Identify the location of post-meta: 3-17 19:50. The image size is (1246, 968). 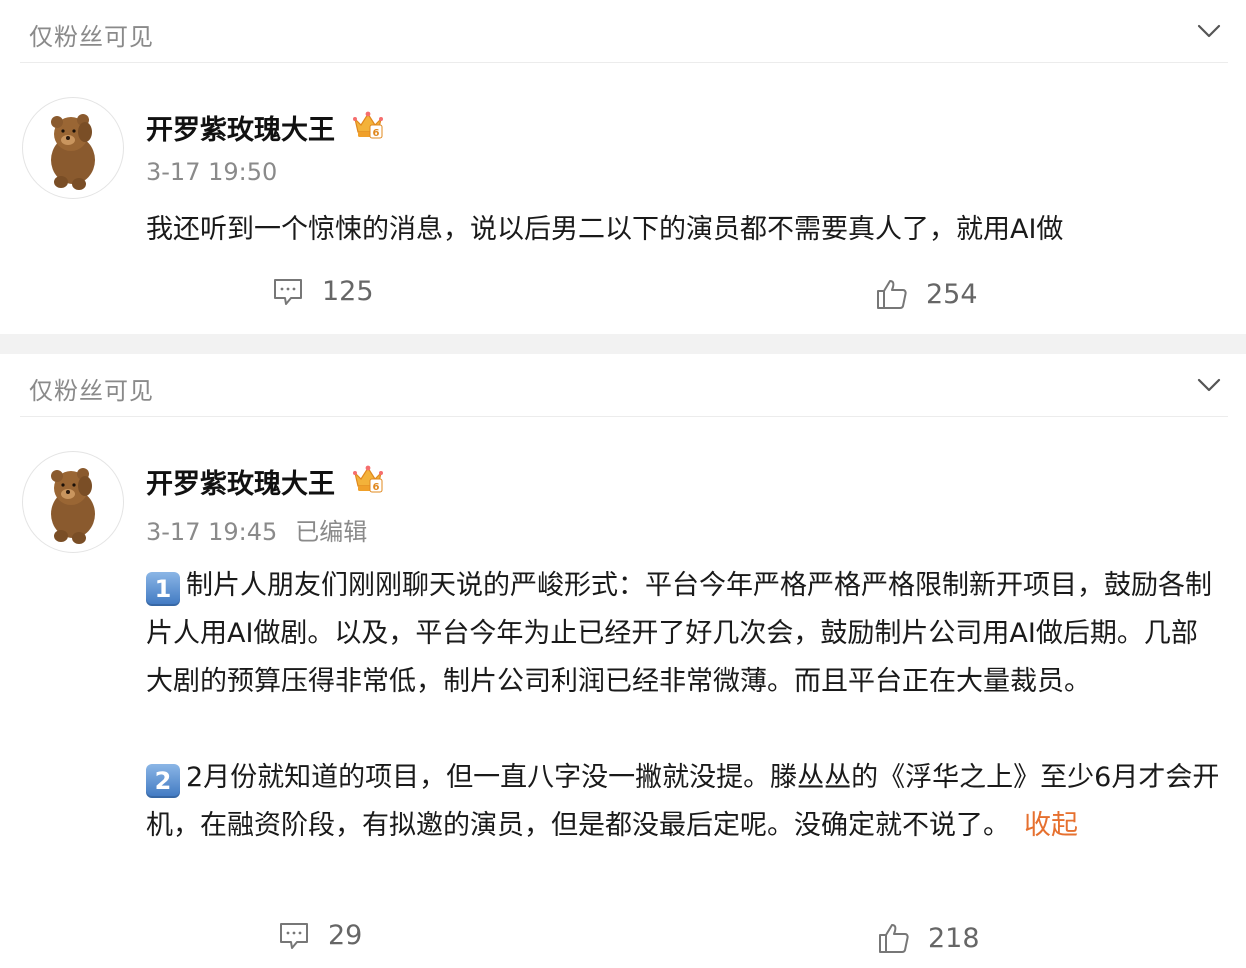
(220, 172).